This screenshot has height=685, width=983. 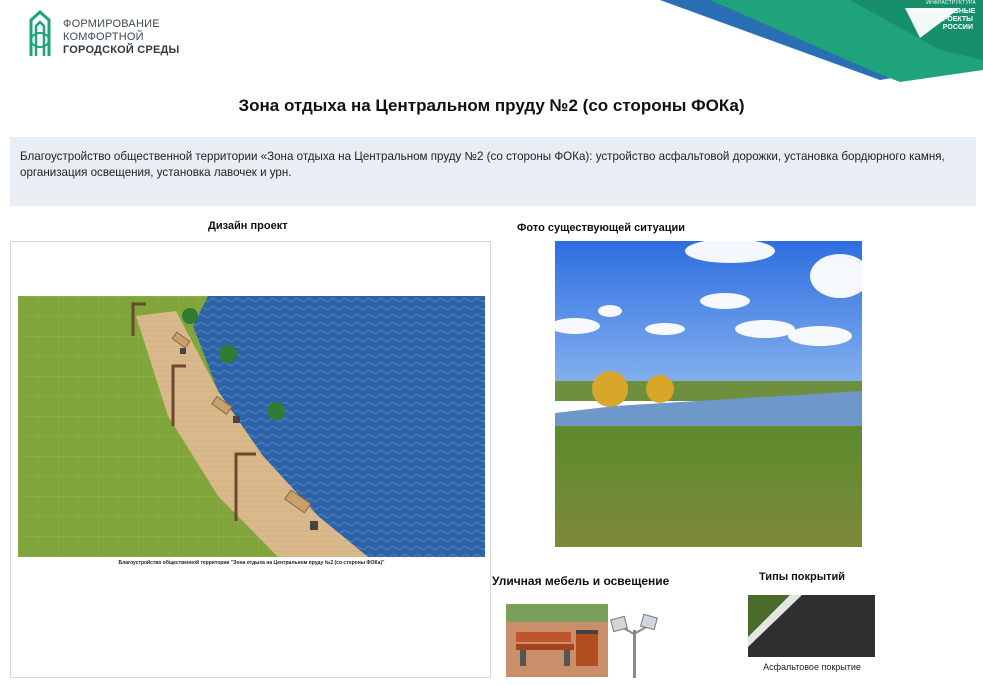 What do you see at coordinates (811, 626) in the screenshot?
I see `asphalt-surface-image` at bounding box center [811, 626].